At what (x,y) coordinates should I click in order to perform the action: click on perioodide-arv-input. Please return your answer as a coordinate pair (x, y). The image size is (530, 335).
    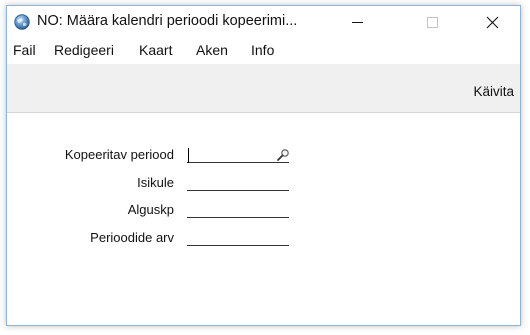
    Looking at the image, I should click on (238, 238).